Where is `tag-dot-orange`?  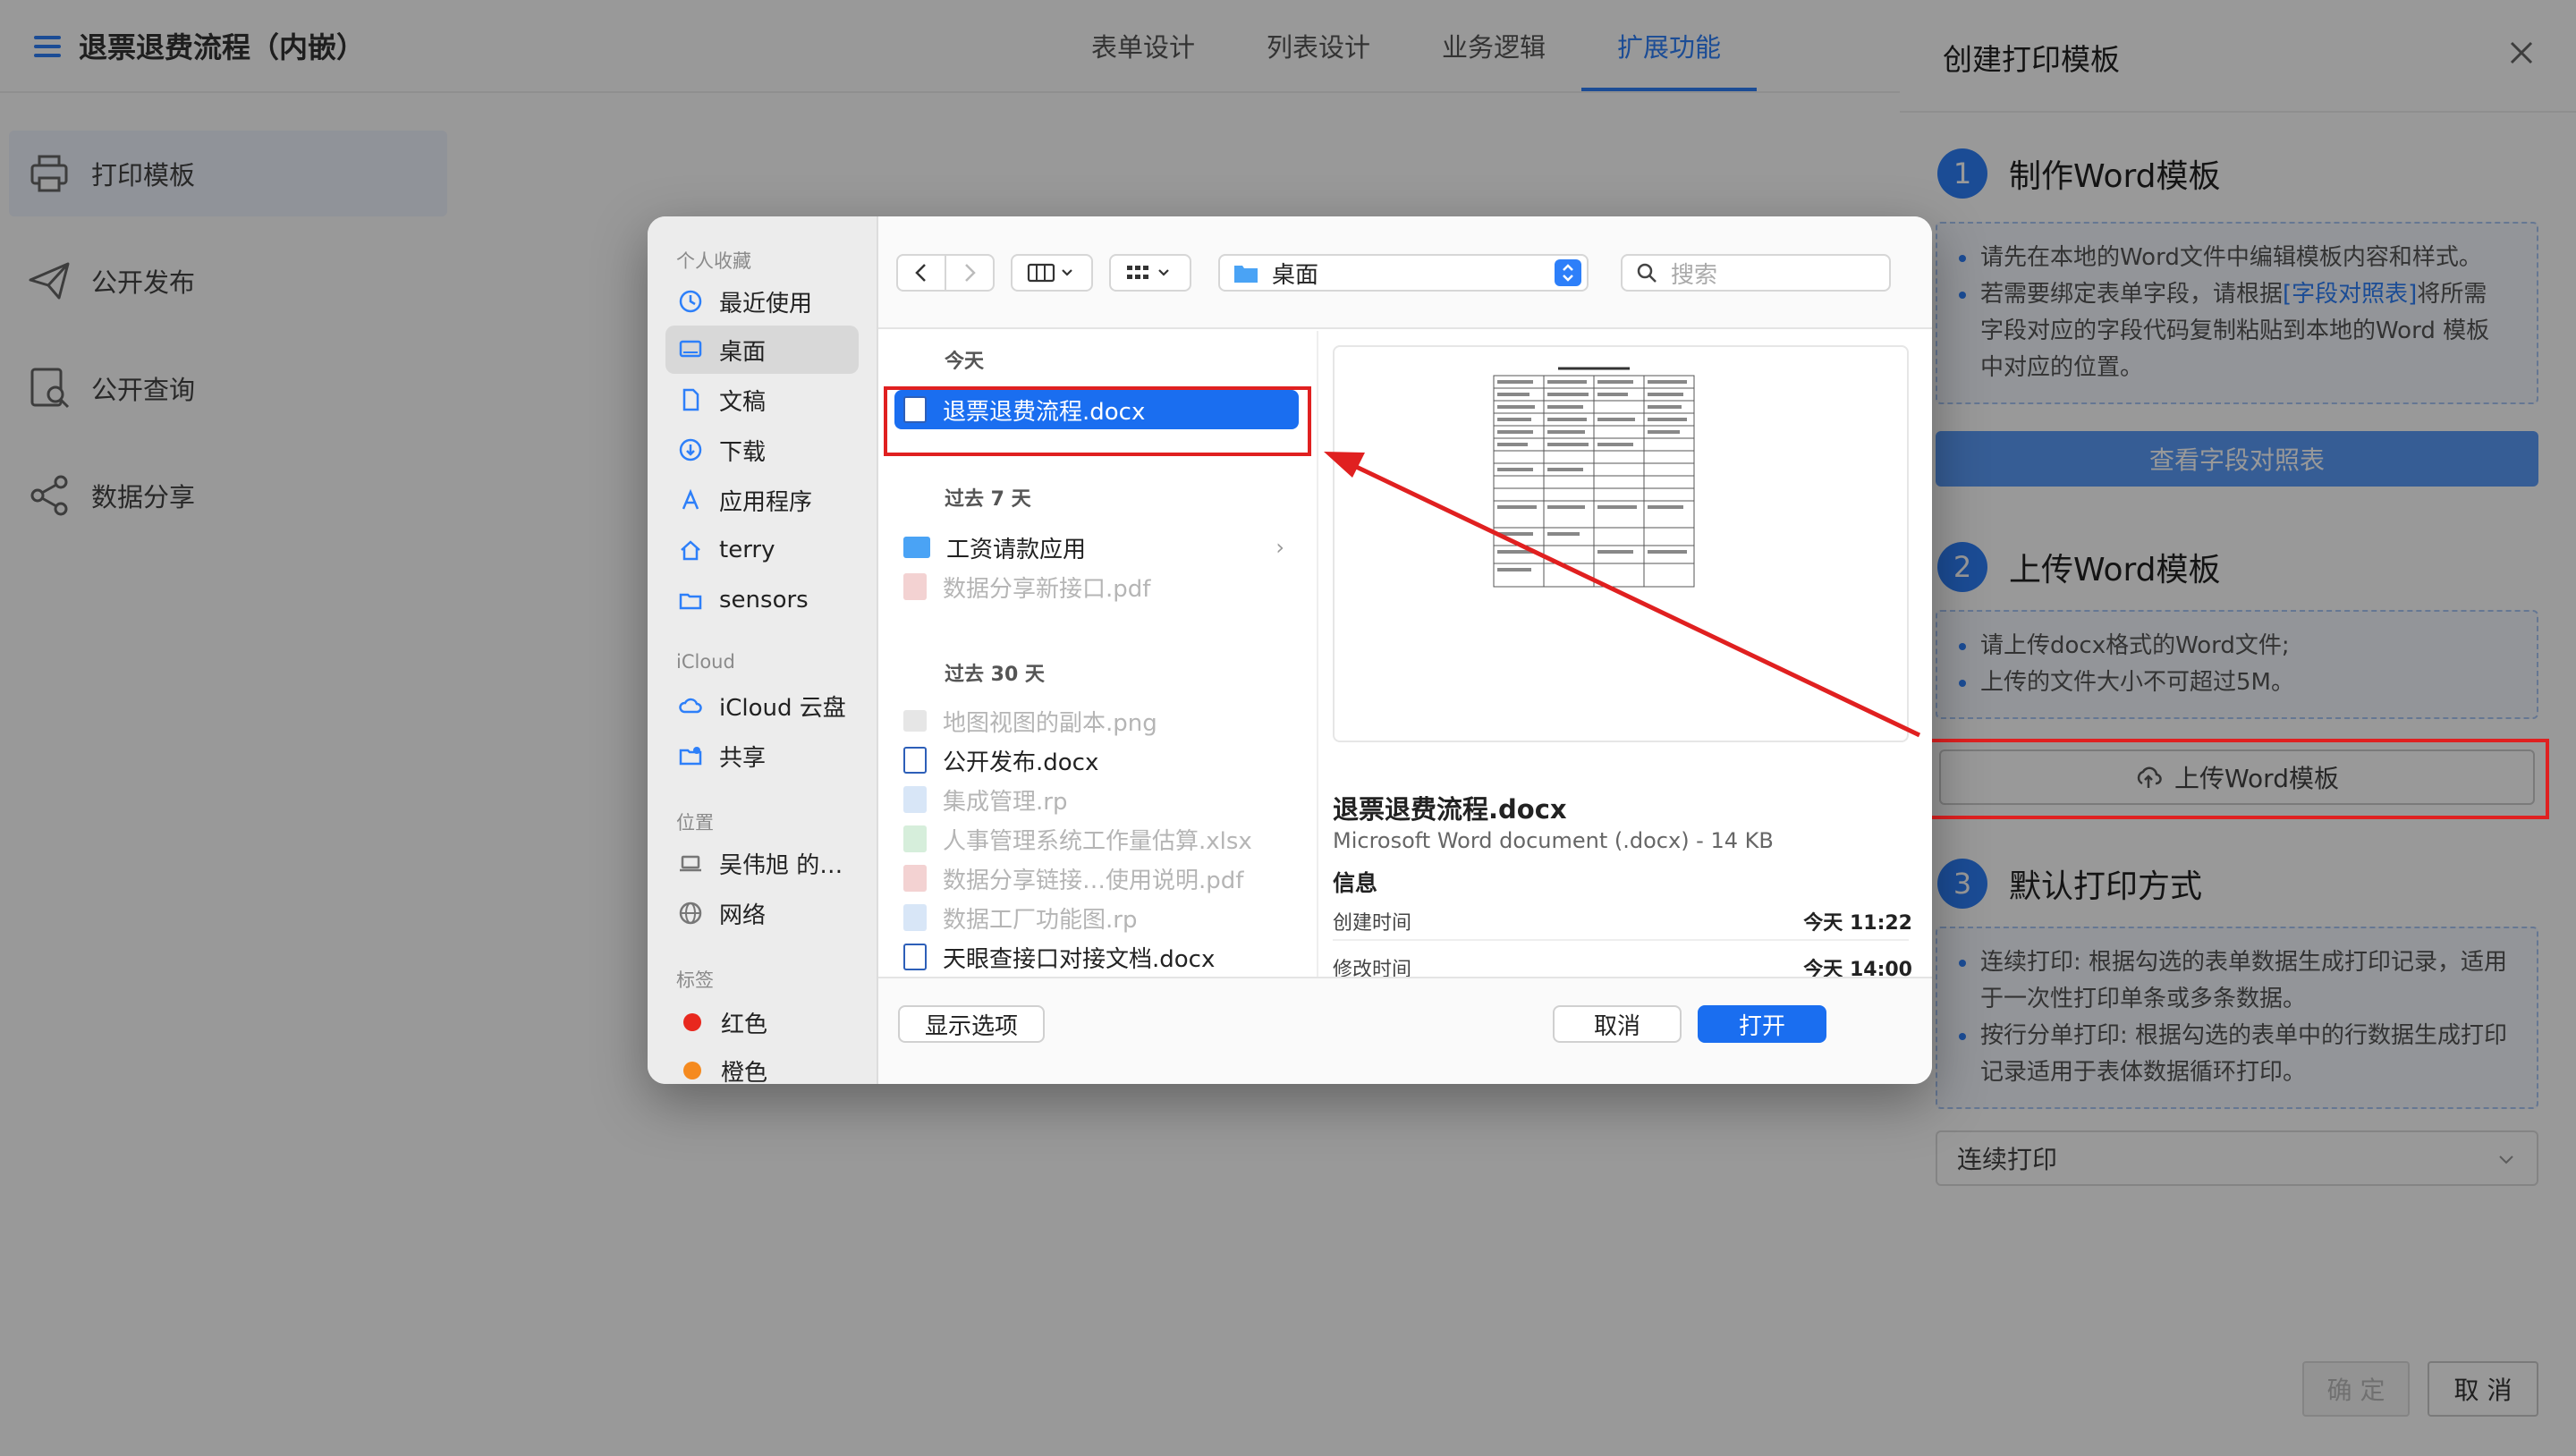 tag-dot-orange is located at coordinates (692, 1070).